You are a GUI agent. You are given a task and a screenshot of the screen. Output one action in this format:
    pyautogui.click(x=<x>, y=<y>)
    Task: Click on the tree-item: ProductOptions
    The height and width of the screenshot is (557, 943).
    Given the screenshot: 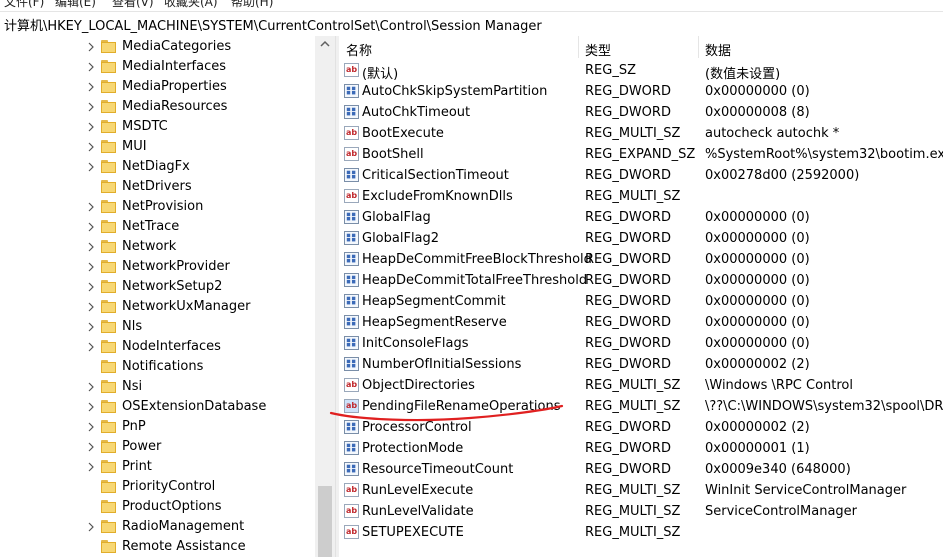 What is the action you would take?
    pyautogui.click(x=157, y=507)
    